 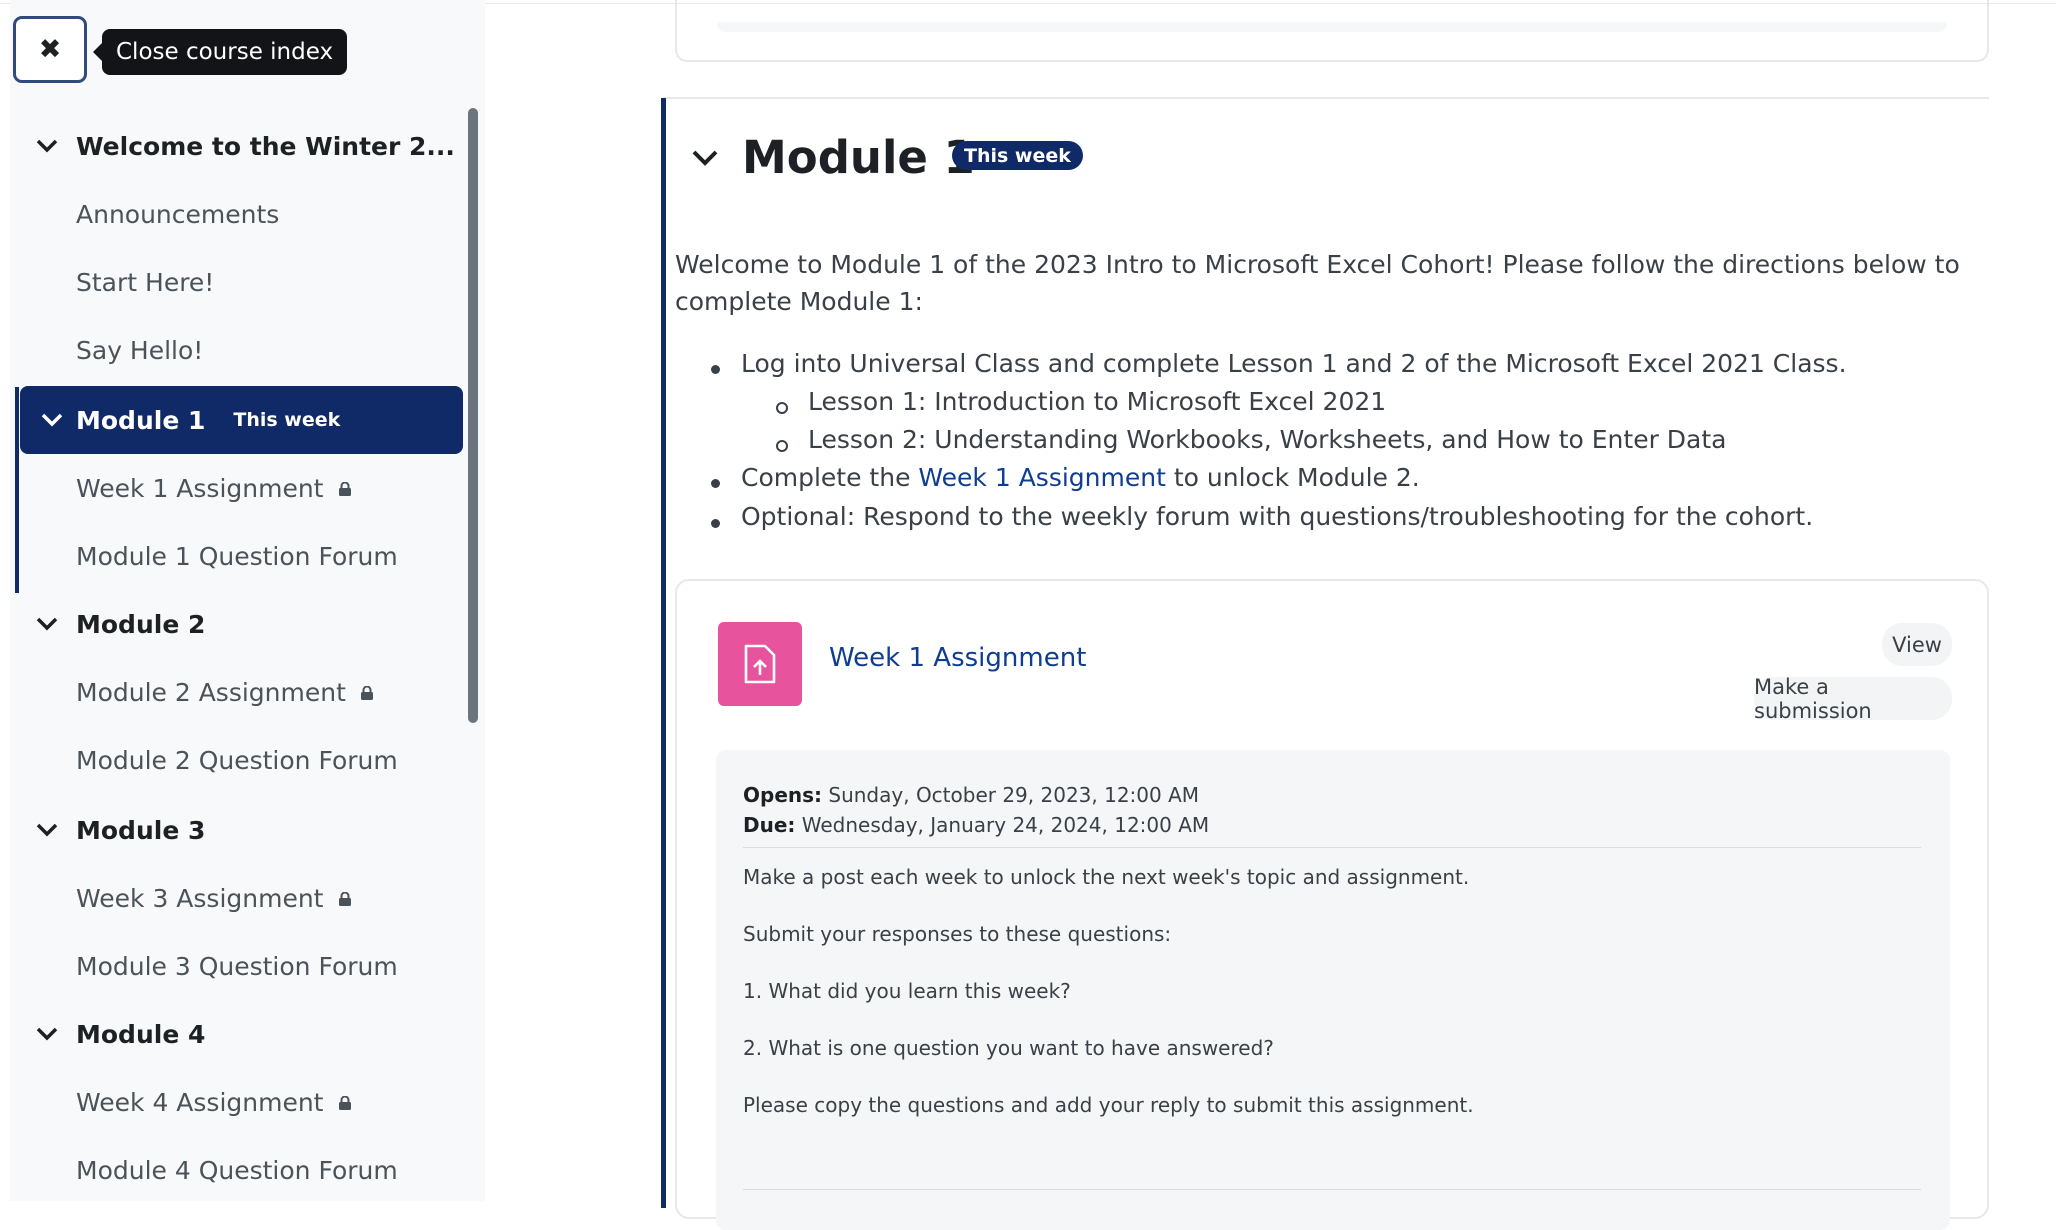 What do you see at coordinates (200, 488) in the screenshot?
I see `item-label: Week 1 Assignment` at bounding box center [200, 488].